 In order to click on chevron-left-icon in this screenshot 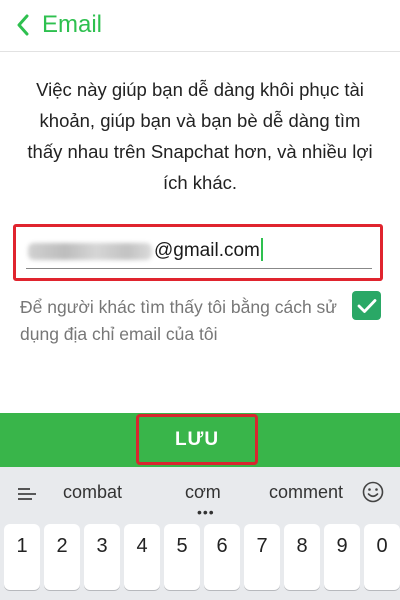, I will do `click(23, 25)`.